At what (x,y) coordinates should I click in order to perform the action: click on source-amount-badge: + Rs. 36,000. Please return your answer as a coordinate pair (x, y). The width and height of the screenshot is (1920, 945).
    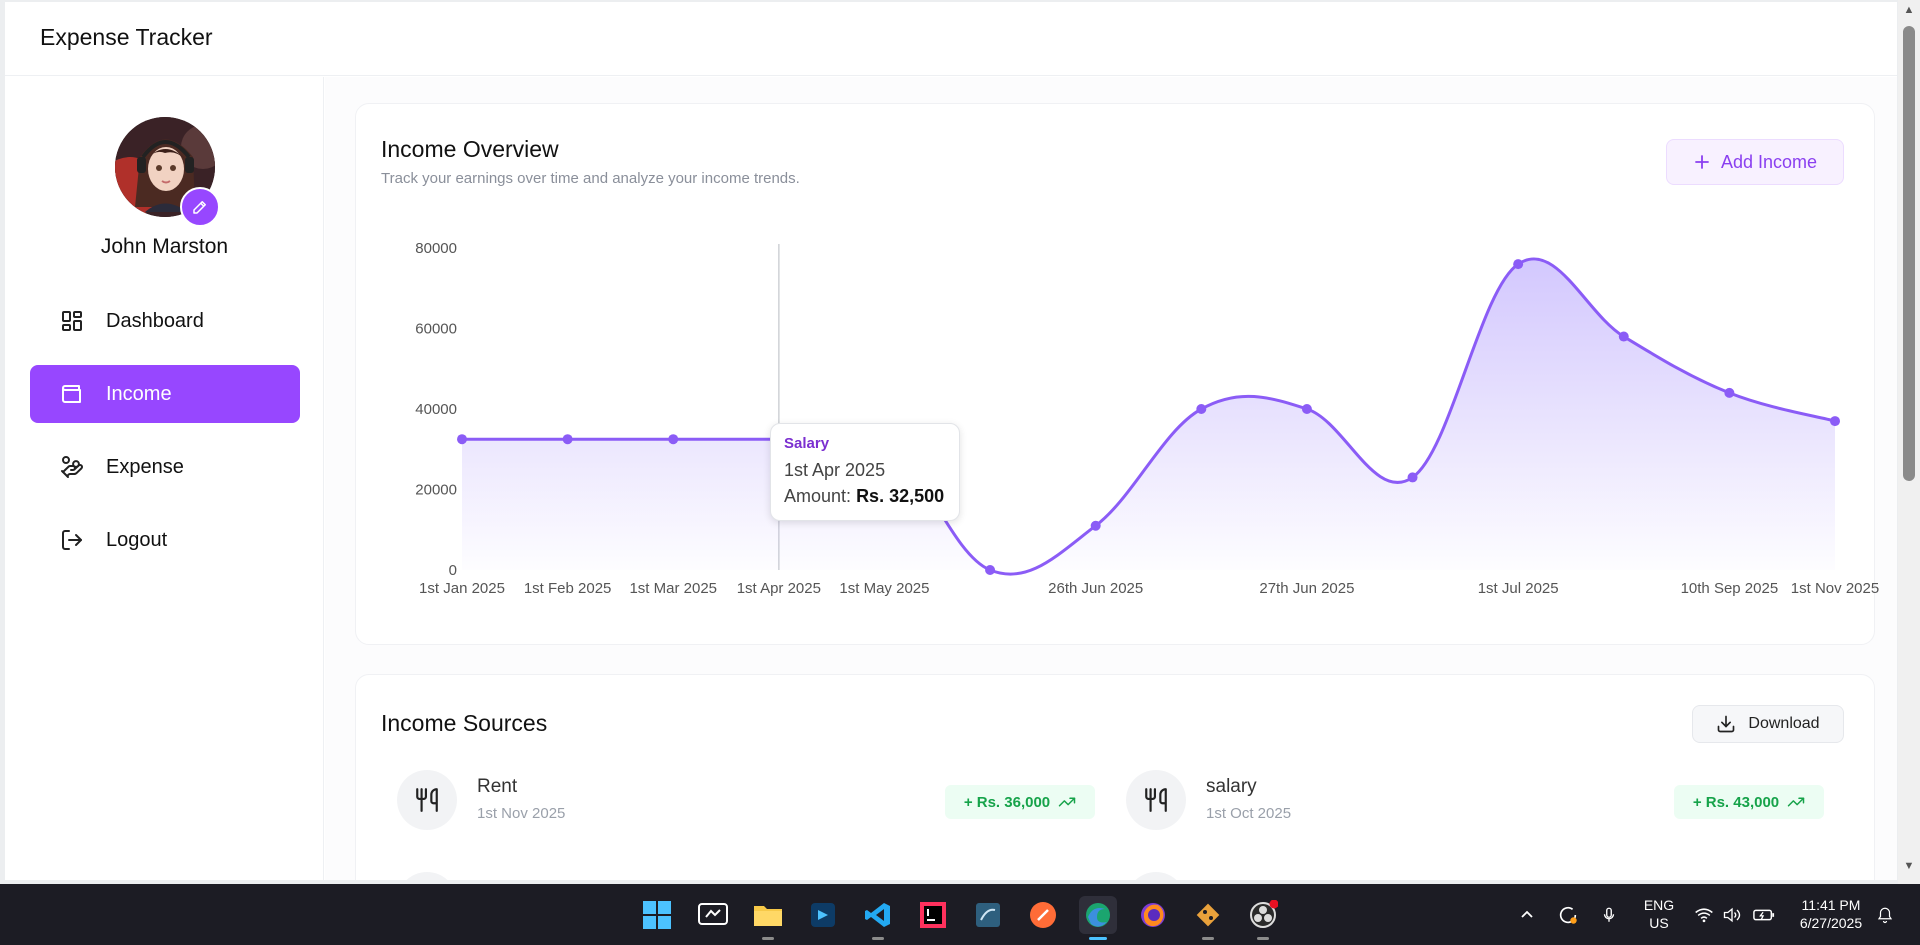
    Looking at the image, I should click on (1020, 802).